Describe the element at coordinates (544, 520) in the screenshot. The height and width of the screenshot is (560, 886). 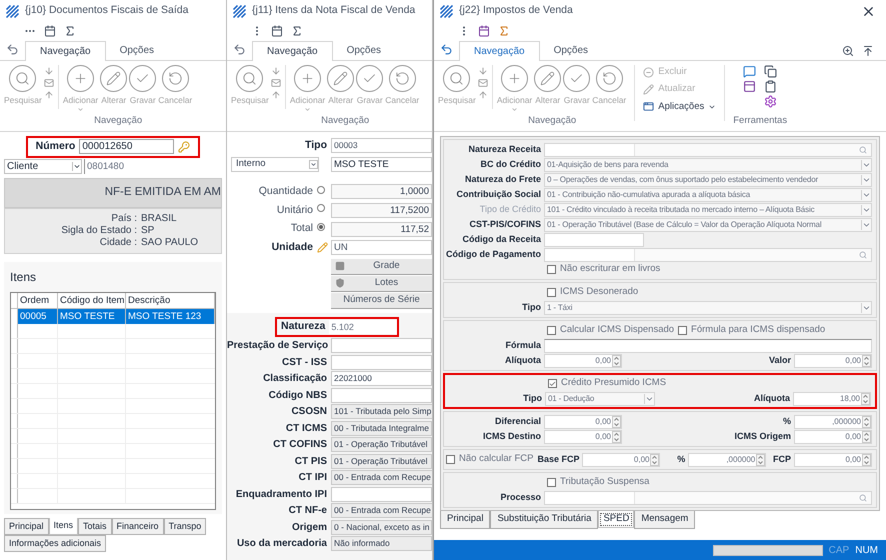
I see `tab: Substituição Tributária` at that location.